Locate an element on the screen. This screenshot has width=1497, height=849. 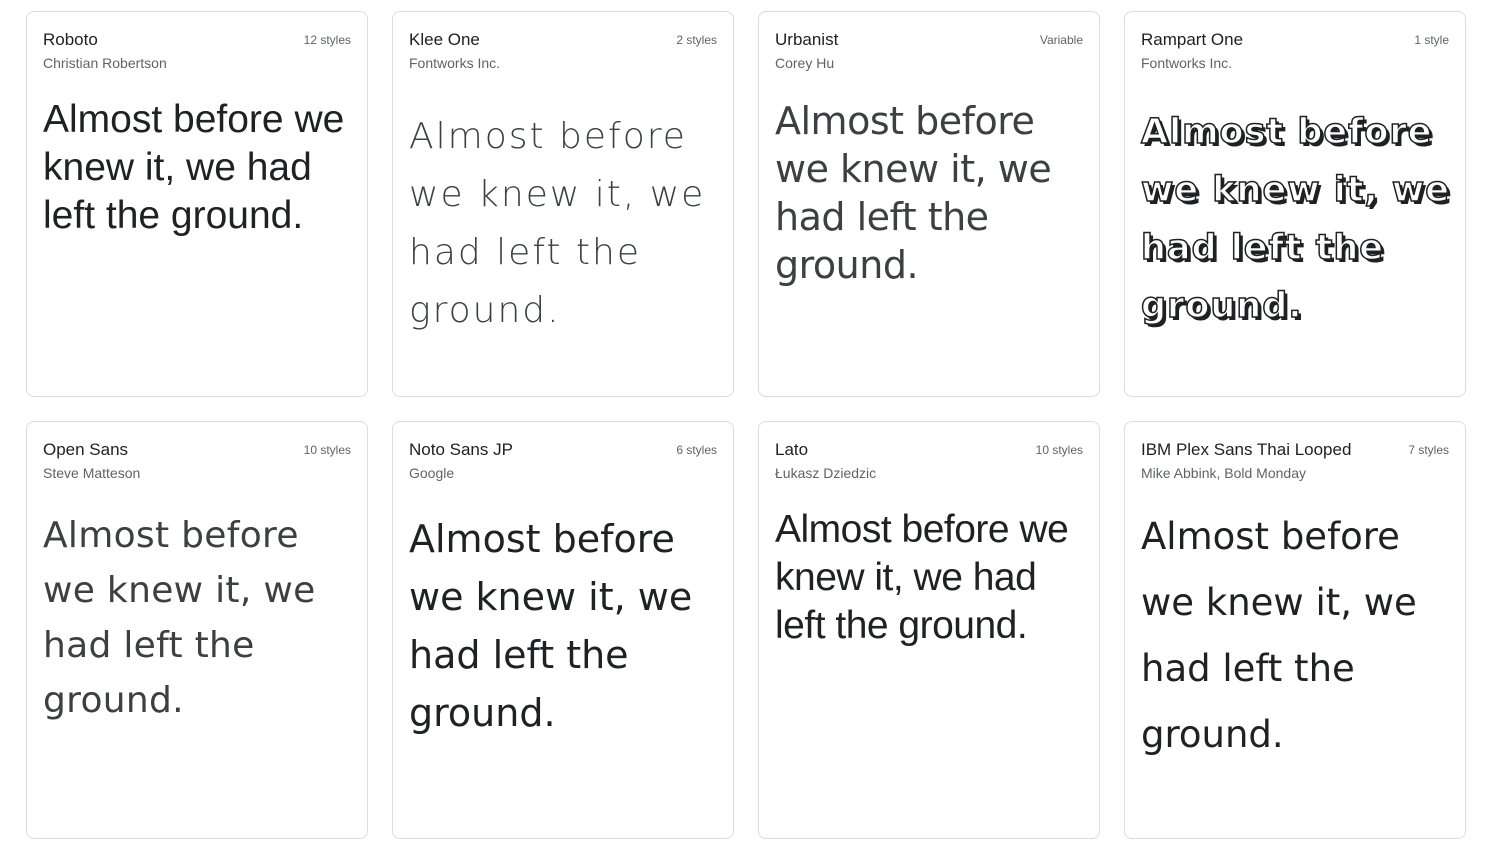
style-count: 7 styles is located at coordinates (1428, 450).